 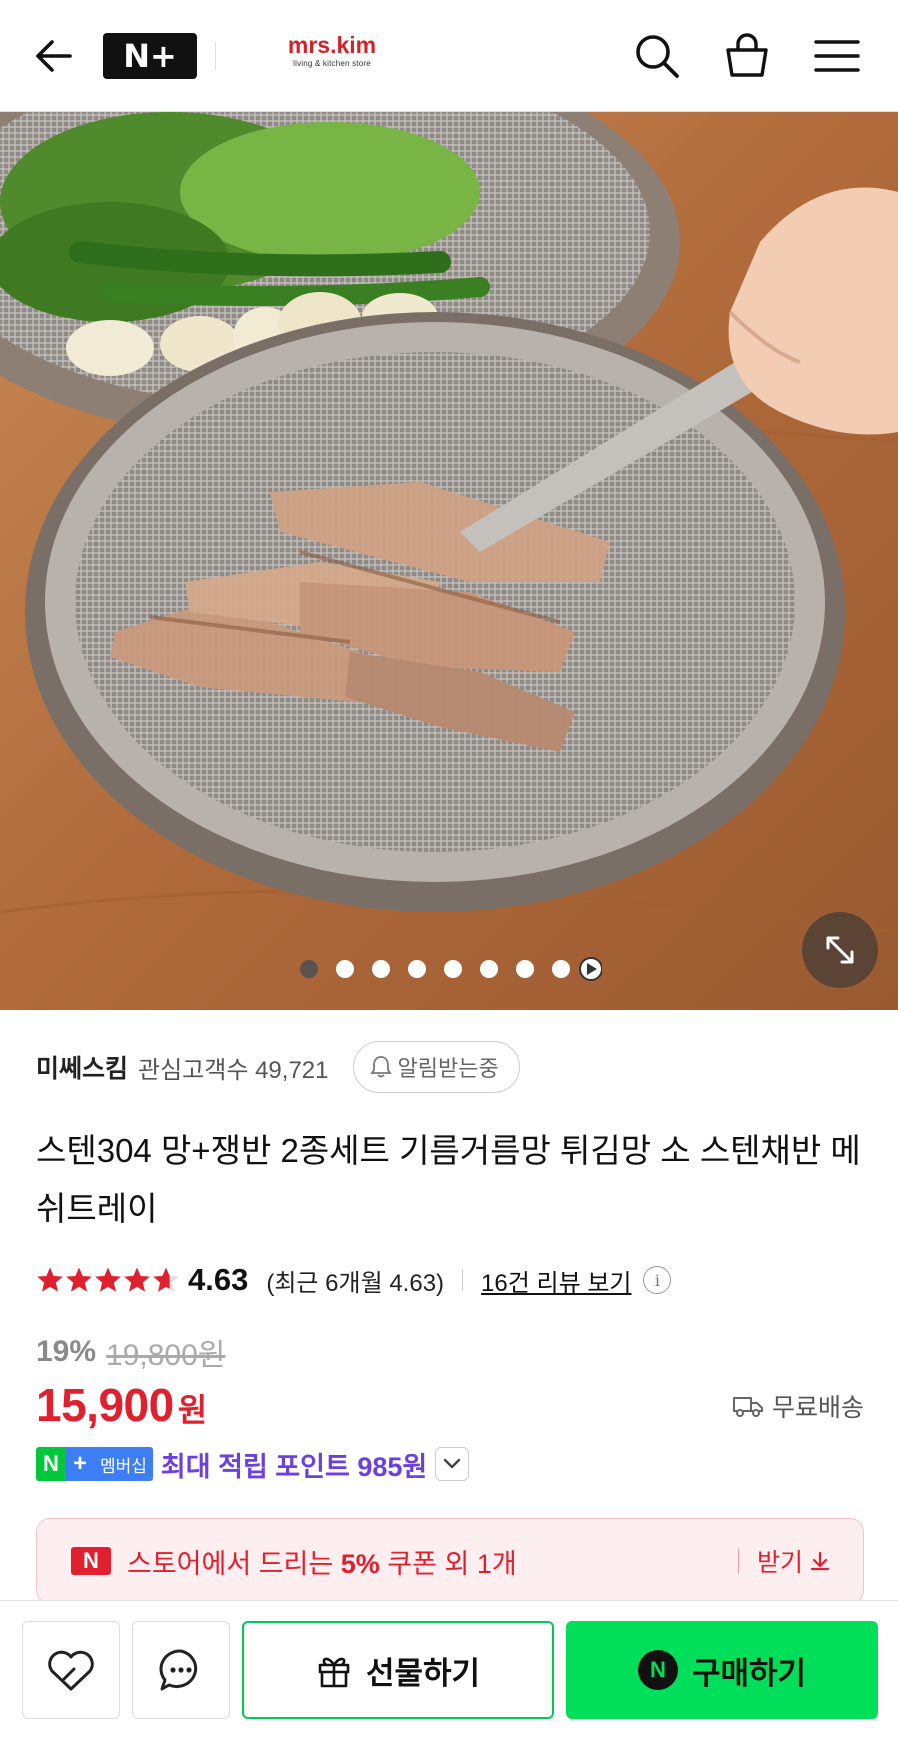 I want to click on menu-icon, so click(x=837, y=56).